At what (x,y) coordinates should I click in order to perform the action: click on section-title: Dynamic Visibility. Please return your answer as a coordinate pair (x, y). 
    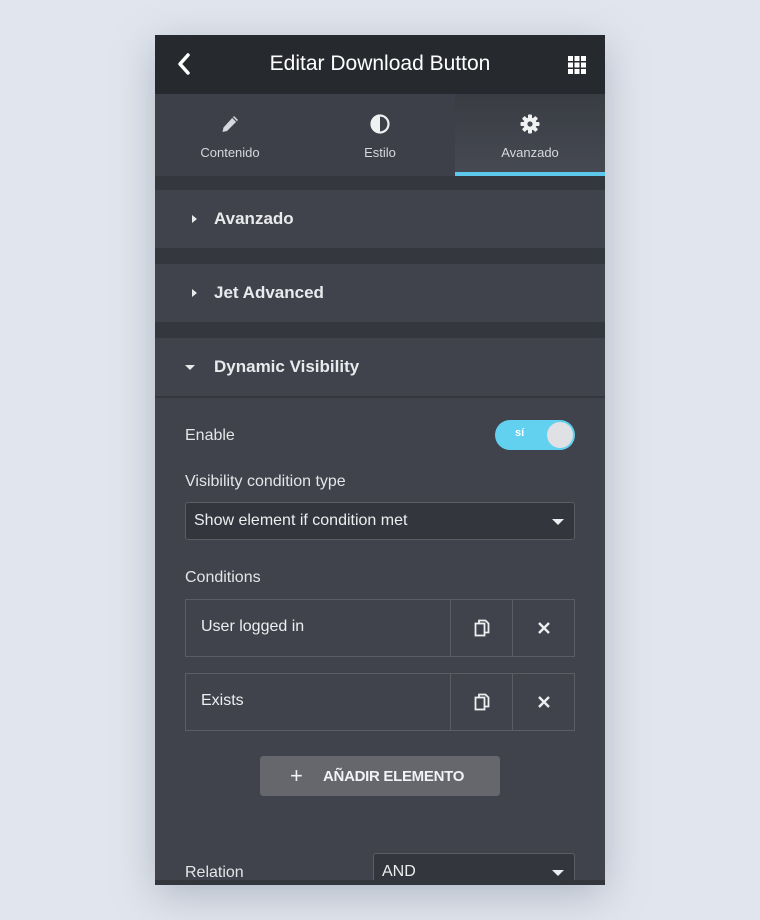
    Looking at the image, I should click on (287, 366).